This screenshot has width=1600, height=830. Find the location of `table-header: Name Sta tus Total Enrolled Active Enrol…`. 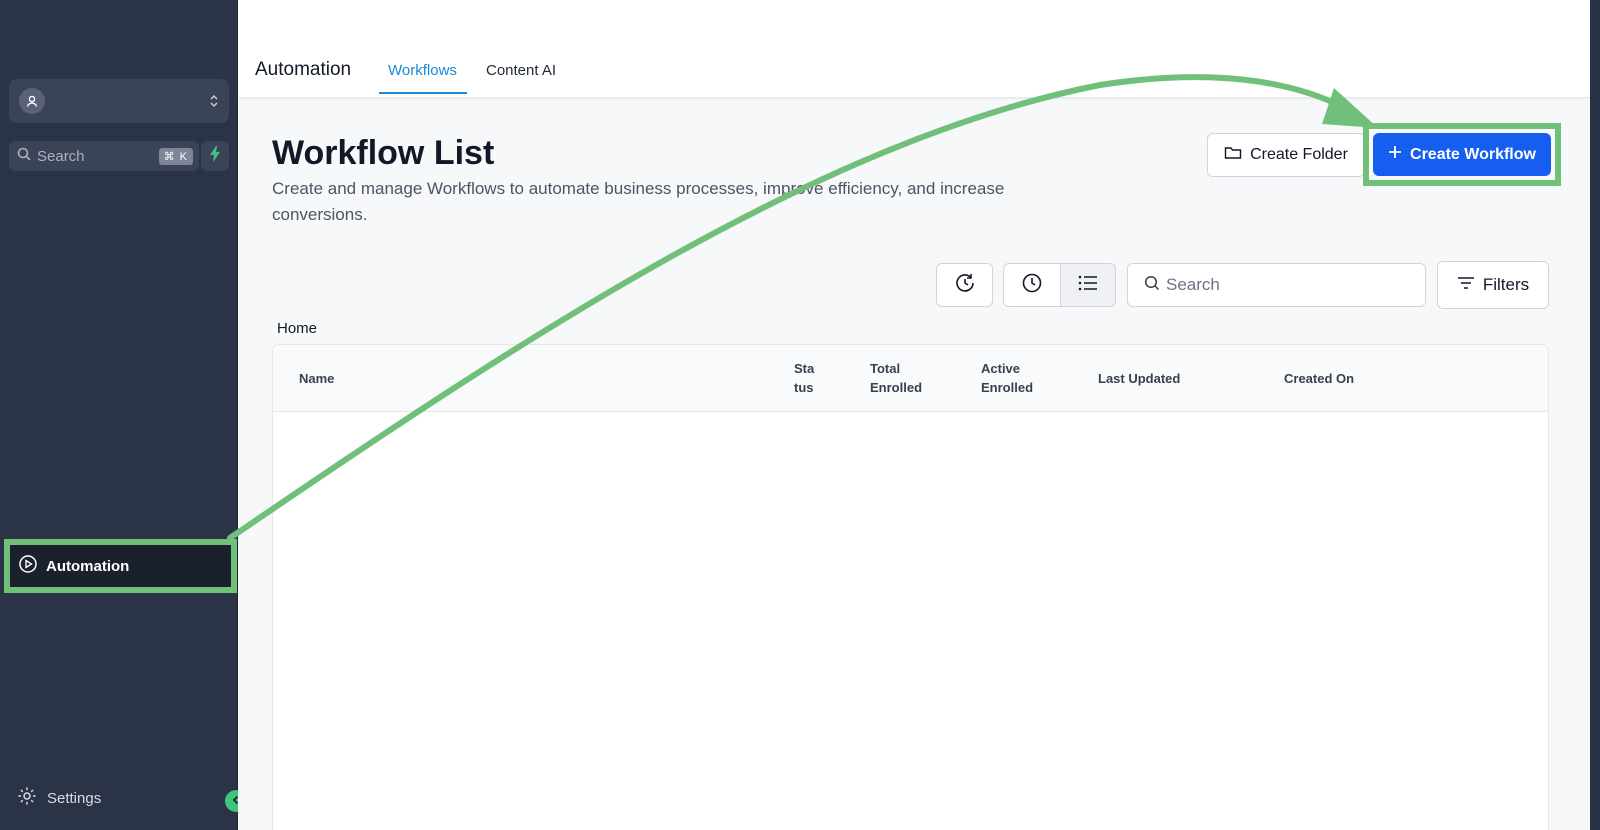

table-header: Name Sta tus Total Enrolled Active Enrol… is located at coordinates (910, 378).